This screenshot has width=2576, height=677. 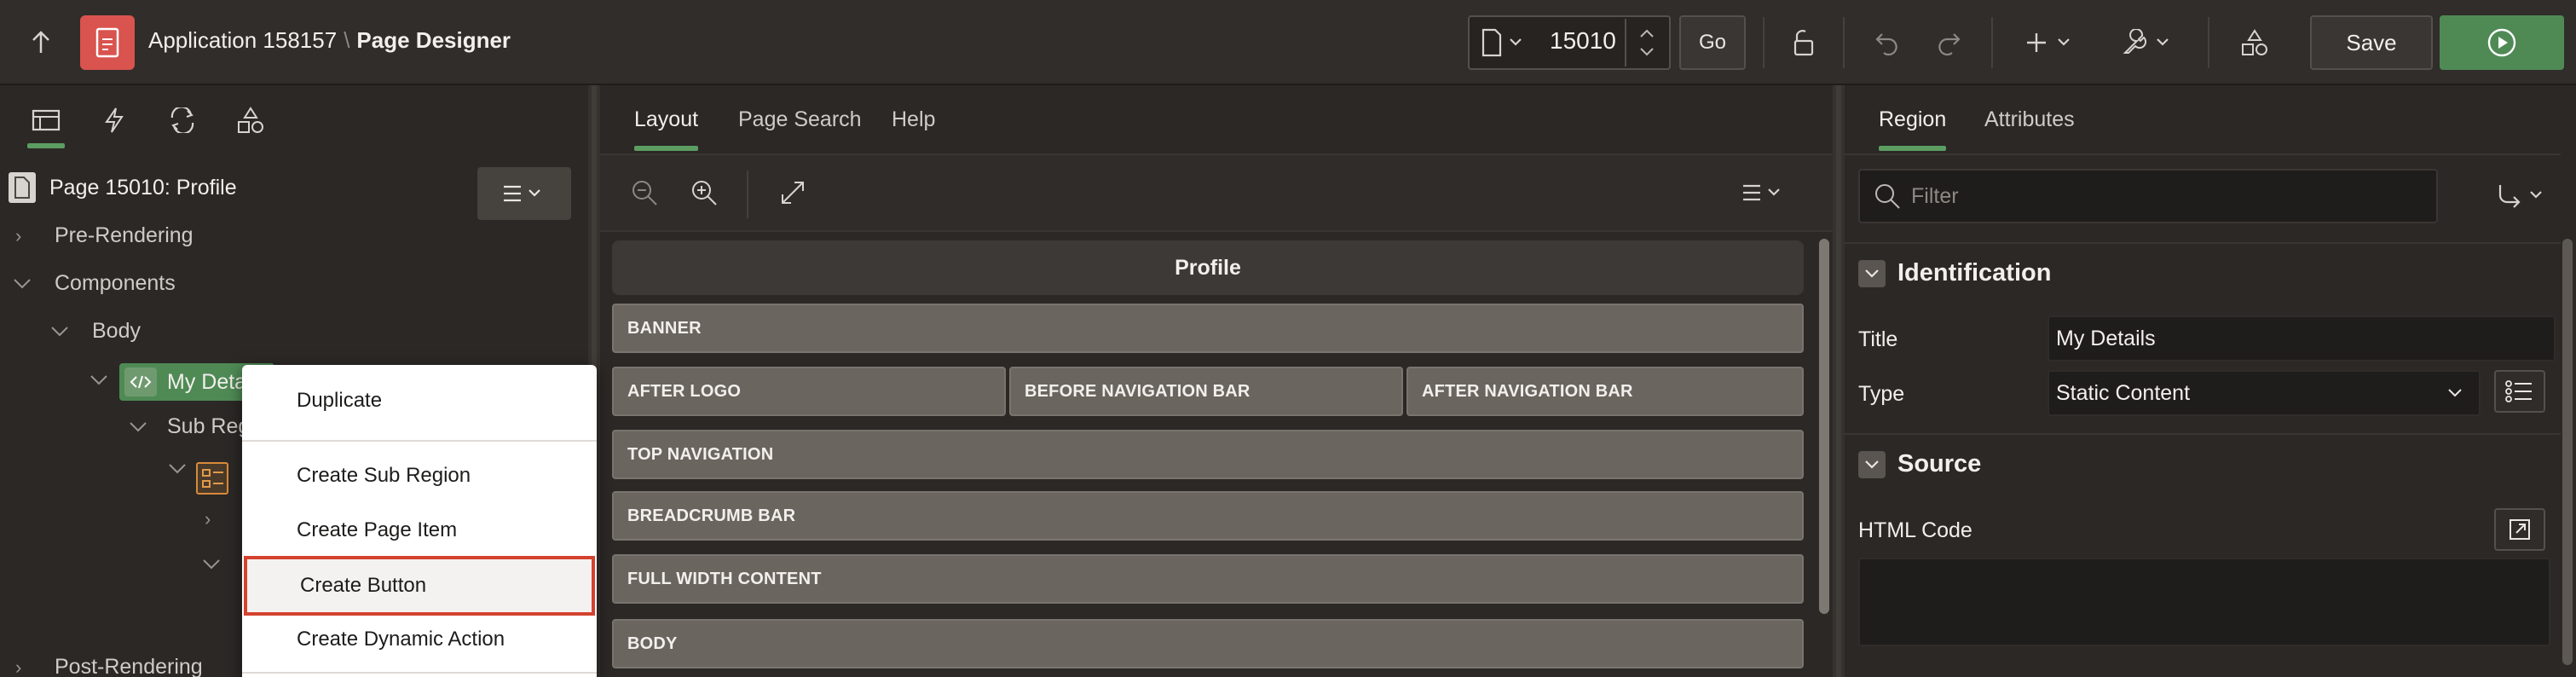 I want to click on back-arrow-icon, so click(x=41, y=43).